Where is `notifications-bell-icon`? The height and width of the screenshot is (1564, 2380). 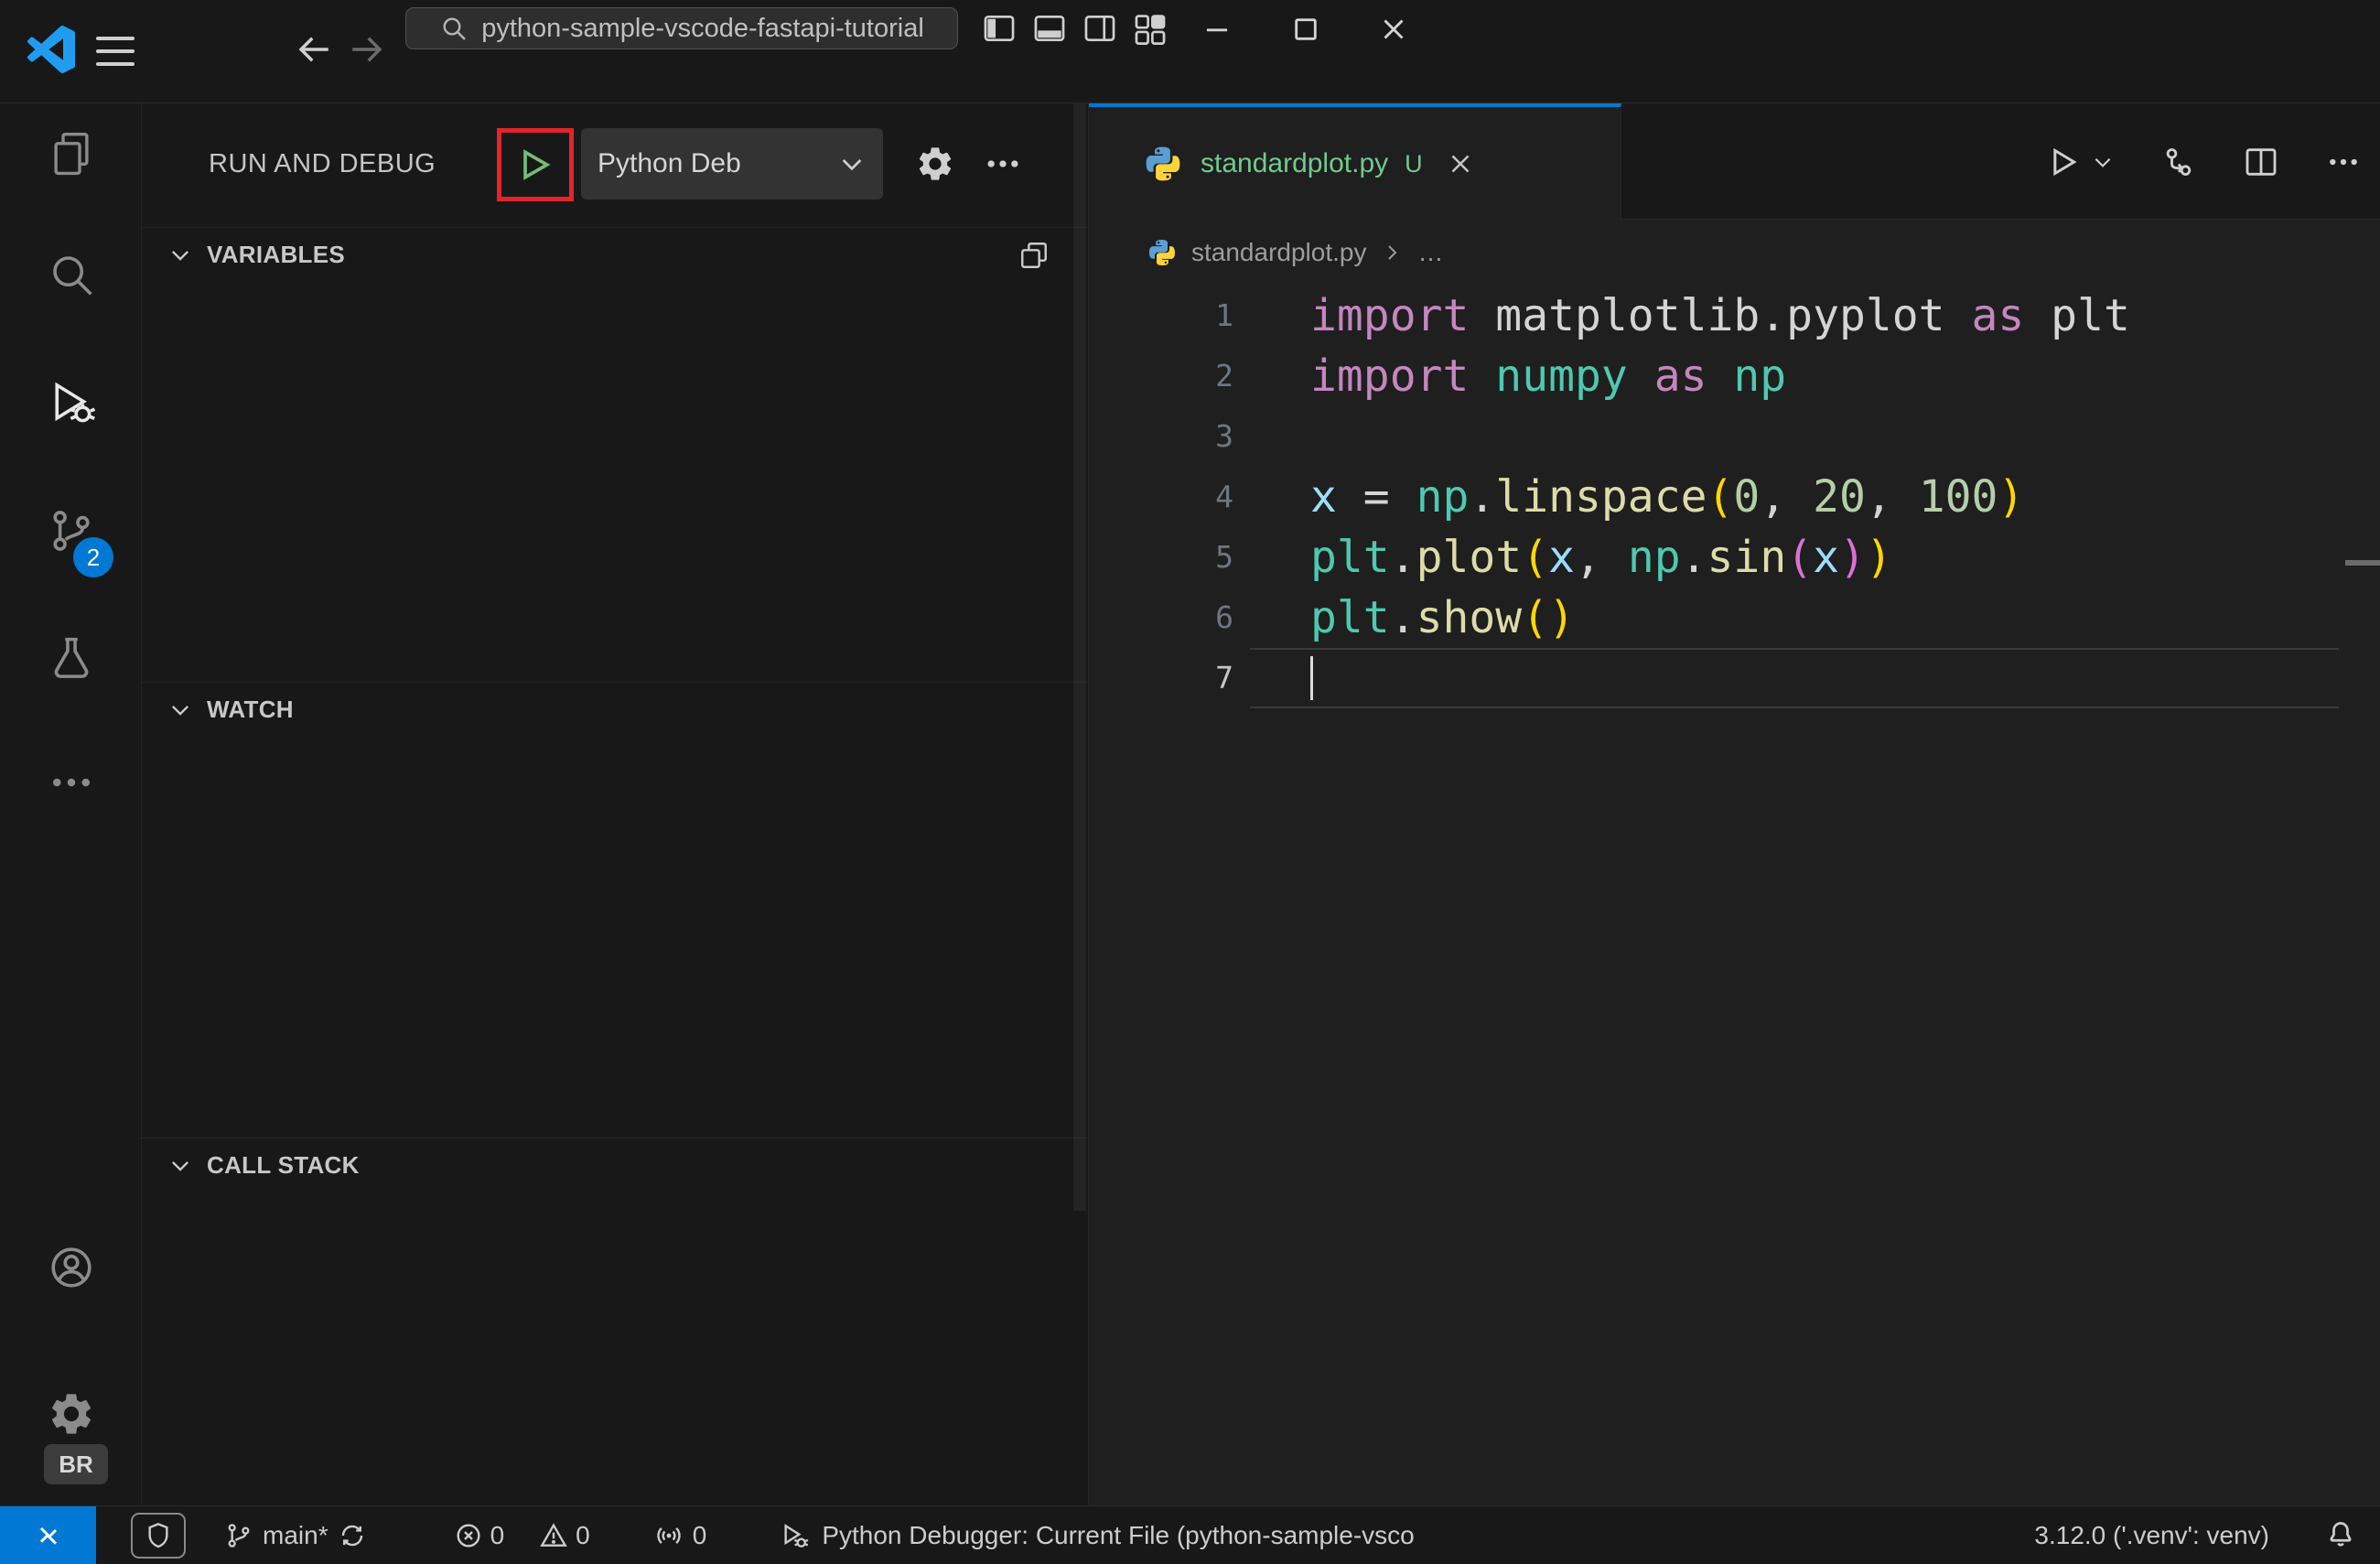 notifications-bell-icon is located at coordinates (2340, 1535).